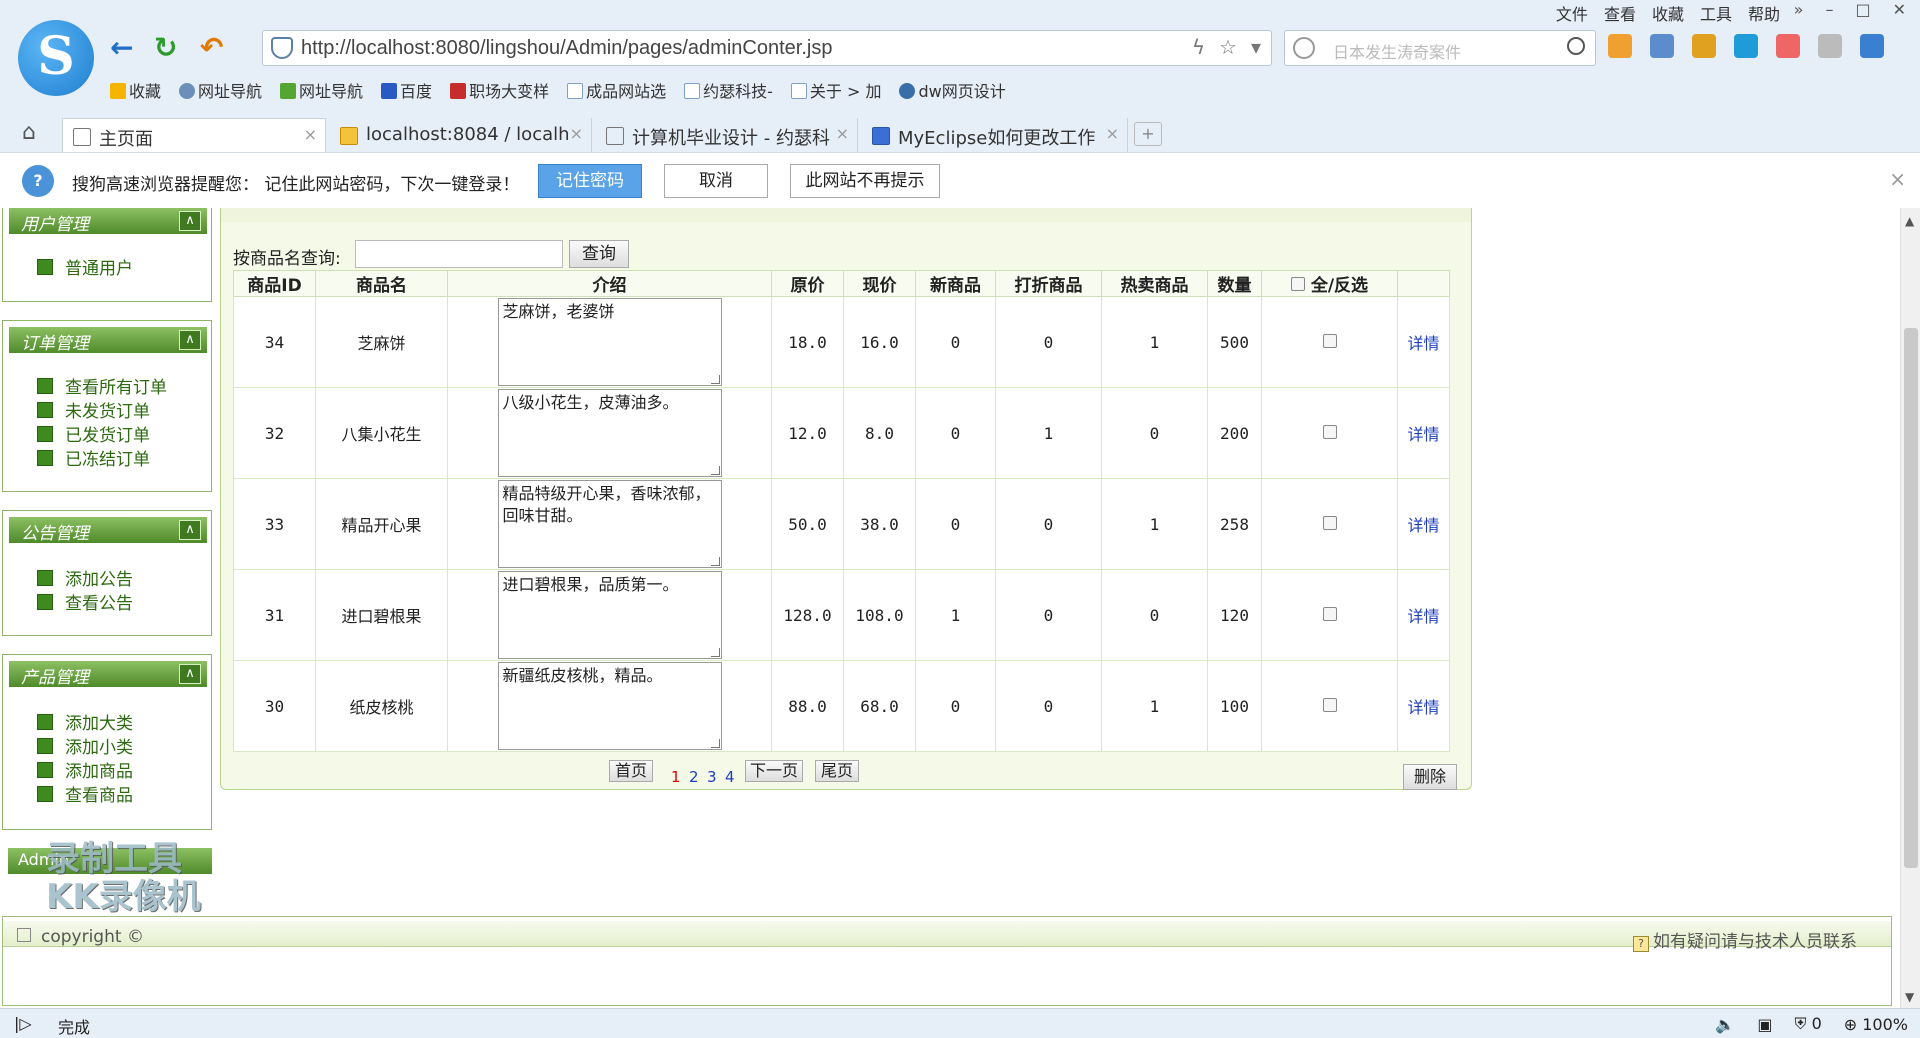  I want to click on page-link-3: 3, so click(712, 777).